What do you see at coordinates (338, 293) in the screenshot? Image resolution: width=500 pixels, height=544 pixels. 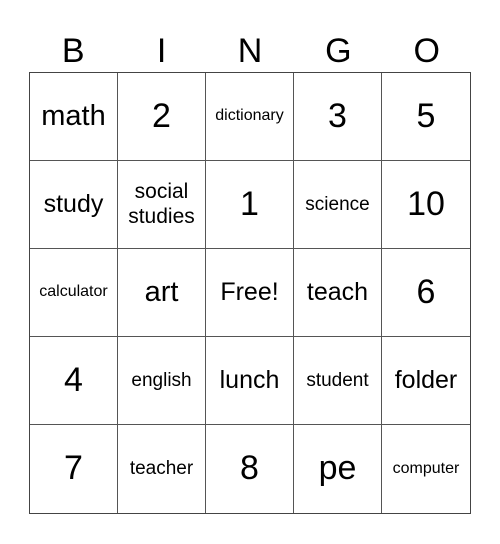 I see `bingo-cell: teach` at bounding box center [338, 293].